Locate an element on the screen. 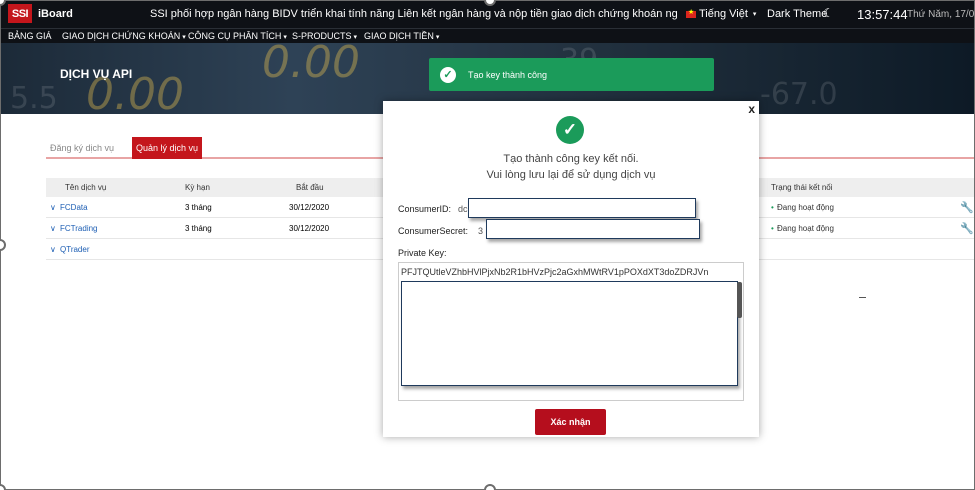  banner-decoration: -67.0 is located at coordinates (799, 94).